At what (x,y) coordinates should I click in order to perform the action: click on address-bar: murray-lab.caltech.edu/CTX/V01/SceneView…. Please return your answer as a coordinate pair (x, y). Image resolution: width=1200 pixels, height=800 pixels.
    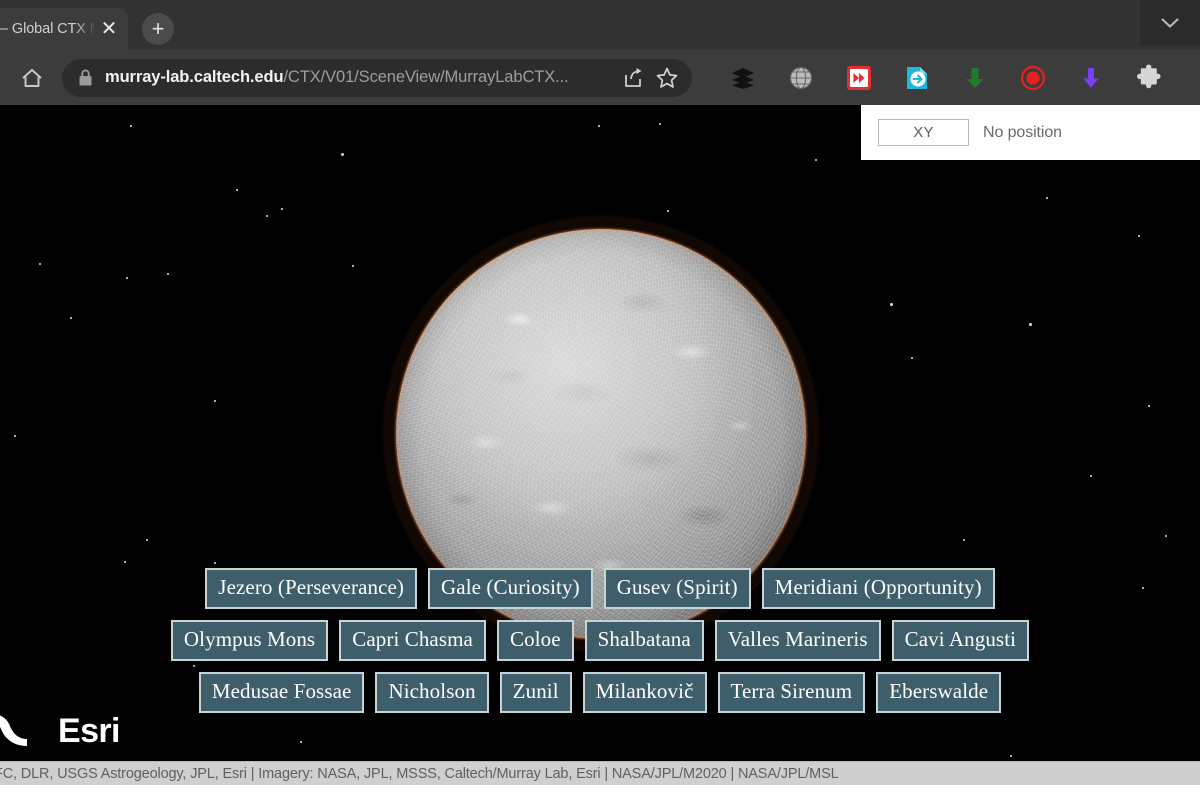
    Looking at the image, I should click on (377, 77).